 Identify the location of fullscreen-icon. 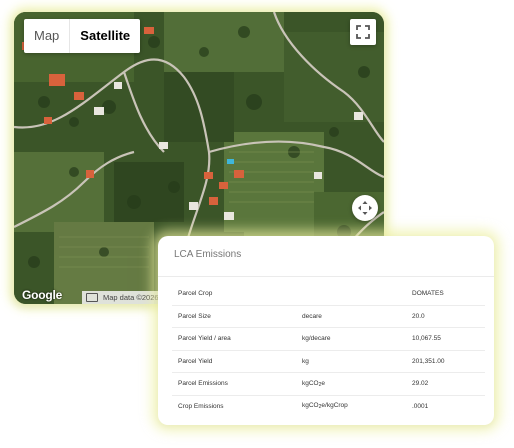
(363, 32).